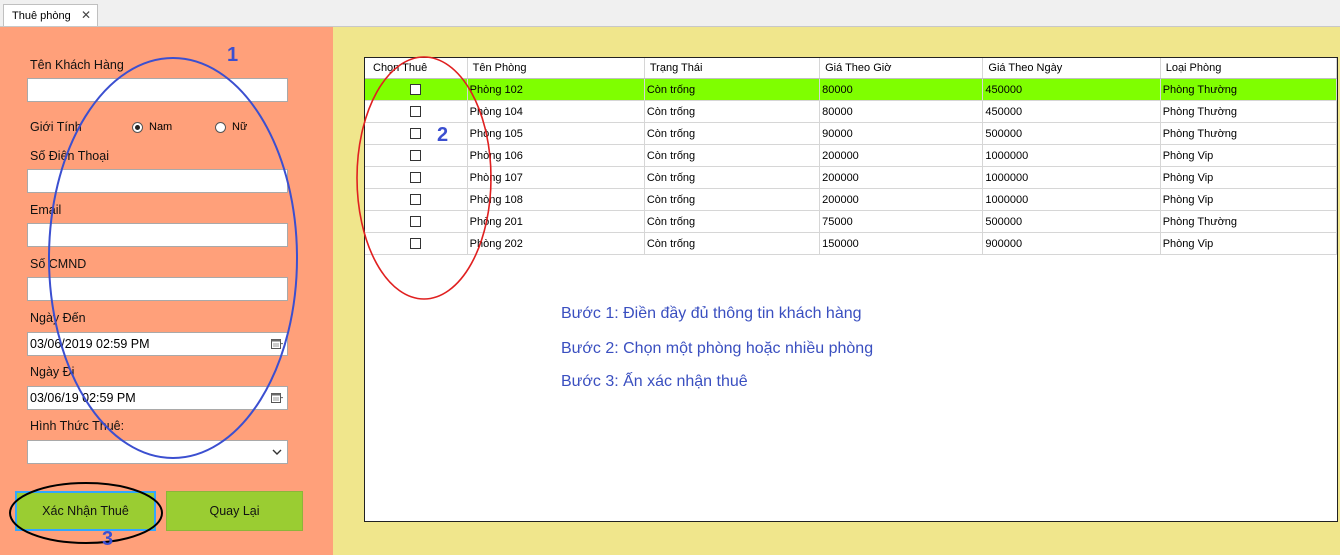 The height and width of the screenshot is (555, 1340). Describe the element at coordinates (52, 372) in the screenshot. I see `departure-label: Ngày Đi` at that location.